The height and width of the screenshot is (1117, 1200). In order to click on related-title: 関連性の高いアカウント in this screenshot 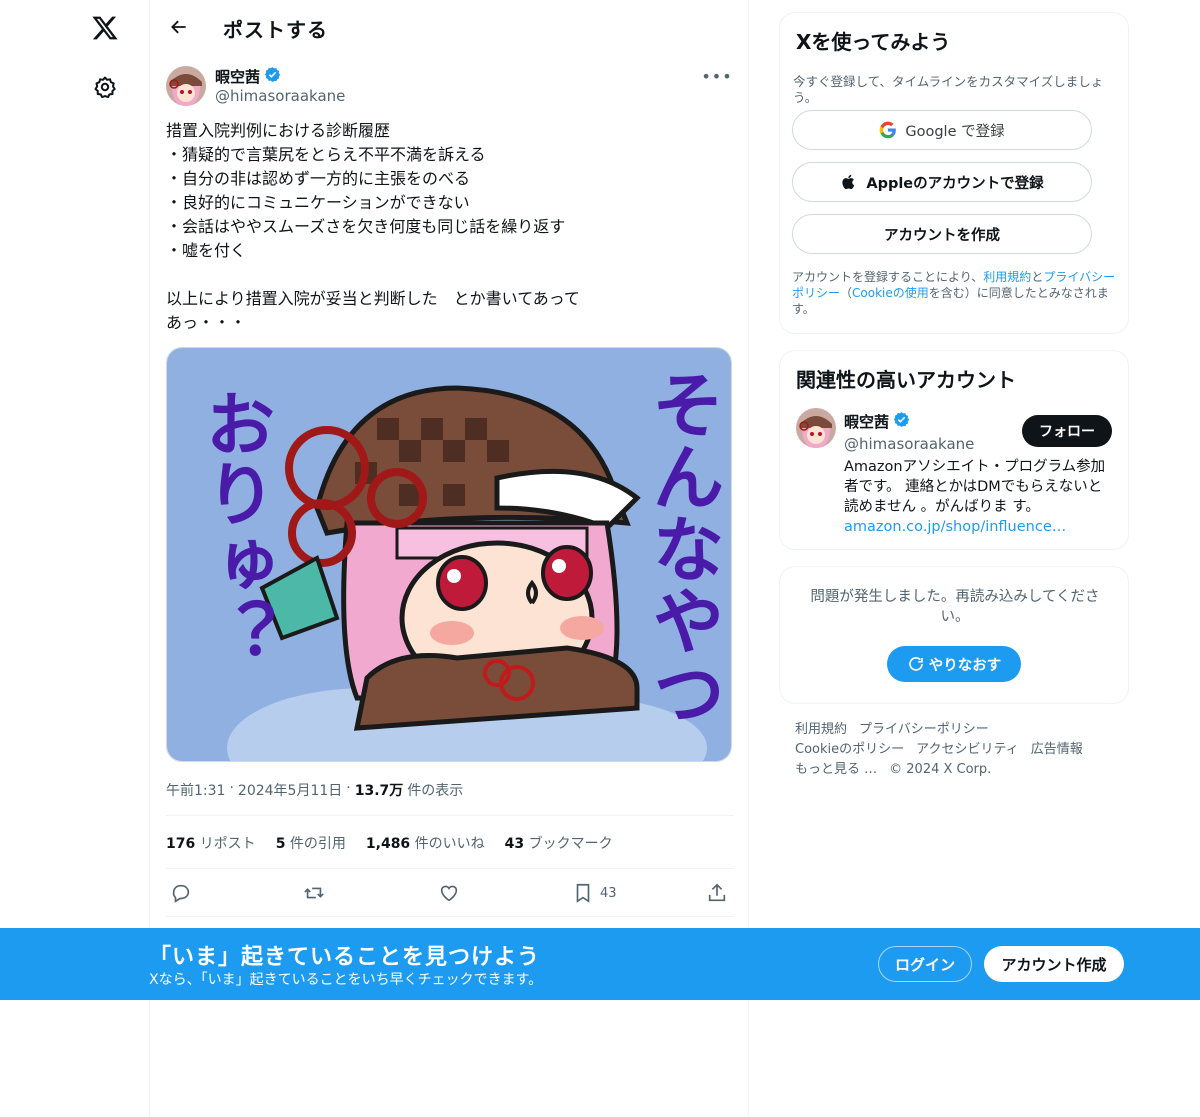, I will do `click(906, 380)`.